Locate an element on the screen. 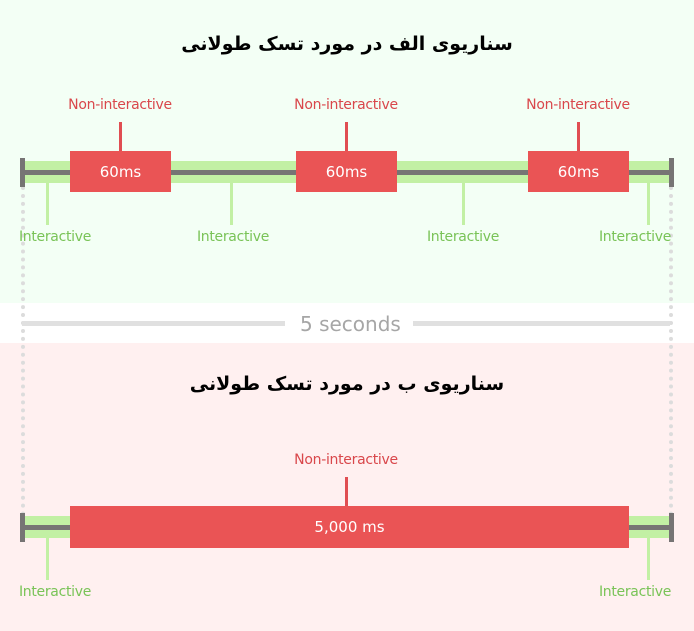 The image size is (694, 631). long-task-annotation: Non-interactive is located at coordinates (346, 460).